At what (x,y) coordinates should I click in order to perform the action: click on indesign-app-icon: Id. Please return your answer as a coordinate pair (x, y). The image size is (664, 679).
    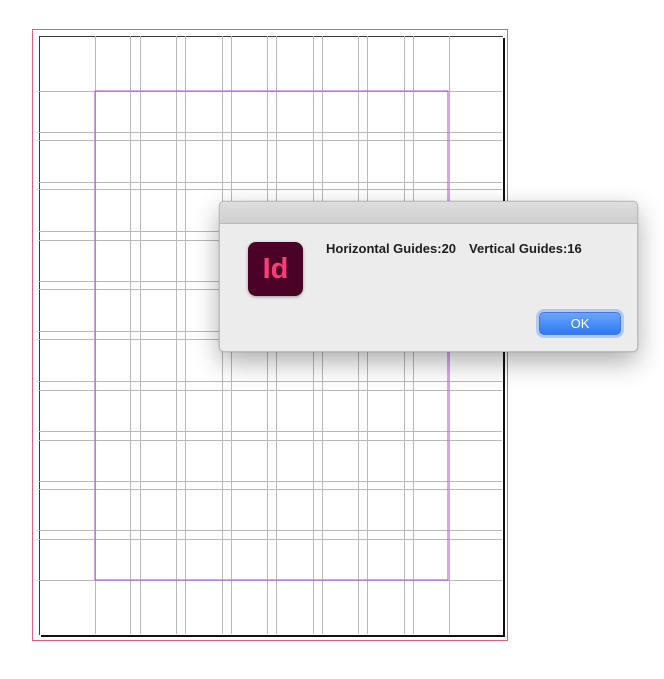
    Looking at the image, I should click on (275, 269).